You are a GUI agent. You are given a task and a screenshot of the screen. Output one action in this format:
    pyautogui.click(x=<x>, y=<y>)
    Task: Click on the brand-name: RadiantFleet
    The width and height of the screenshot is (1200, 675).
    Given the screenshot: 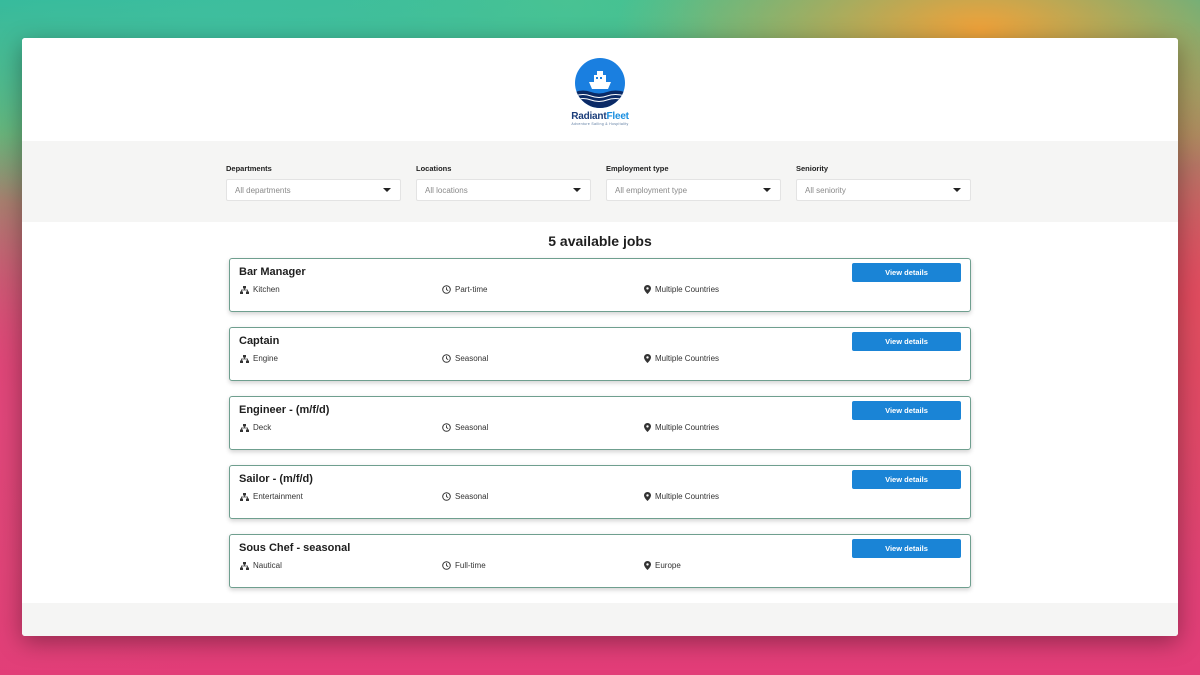 What is the action you would take?
    pyautogui.click(x=600, y=116)
    